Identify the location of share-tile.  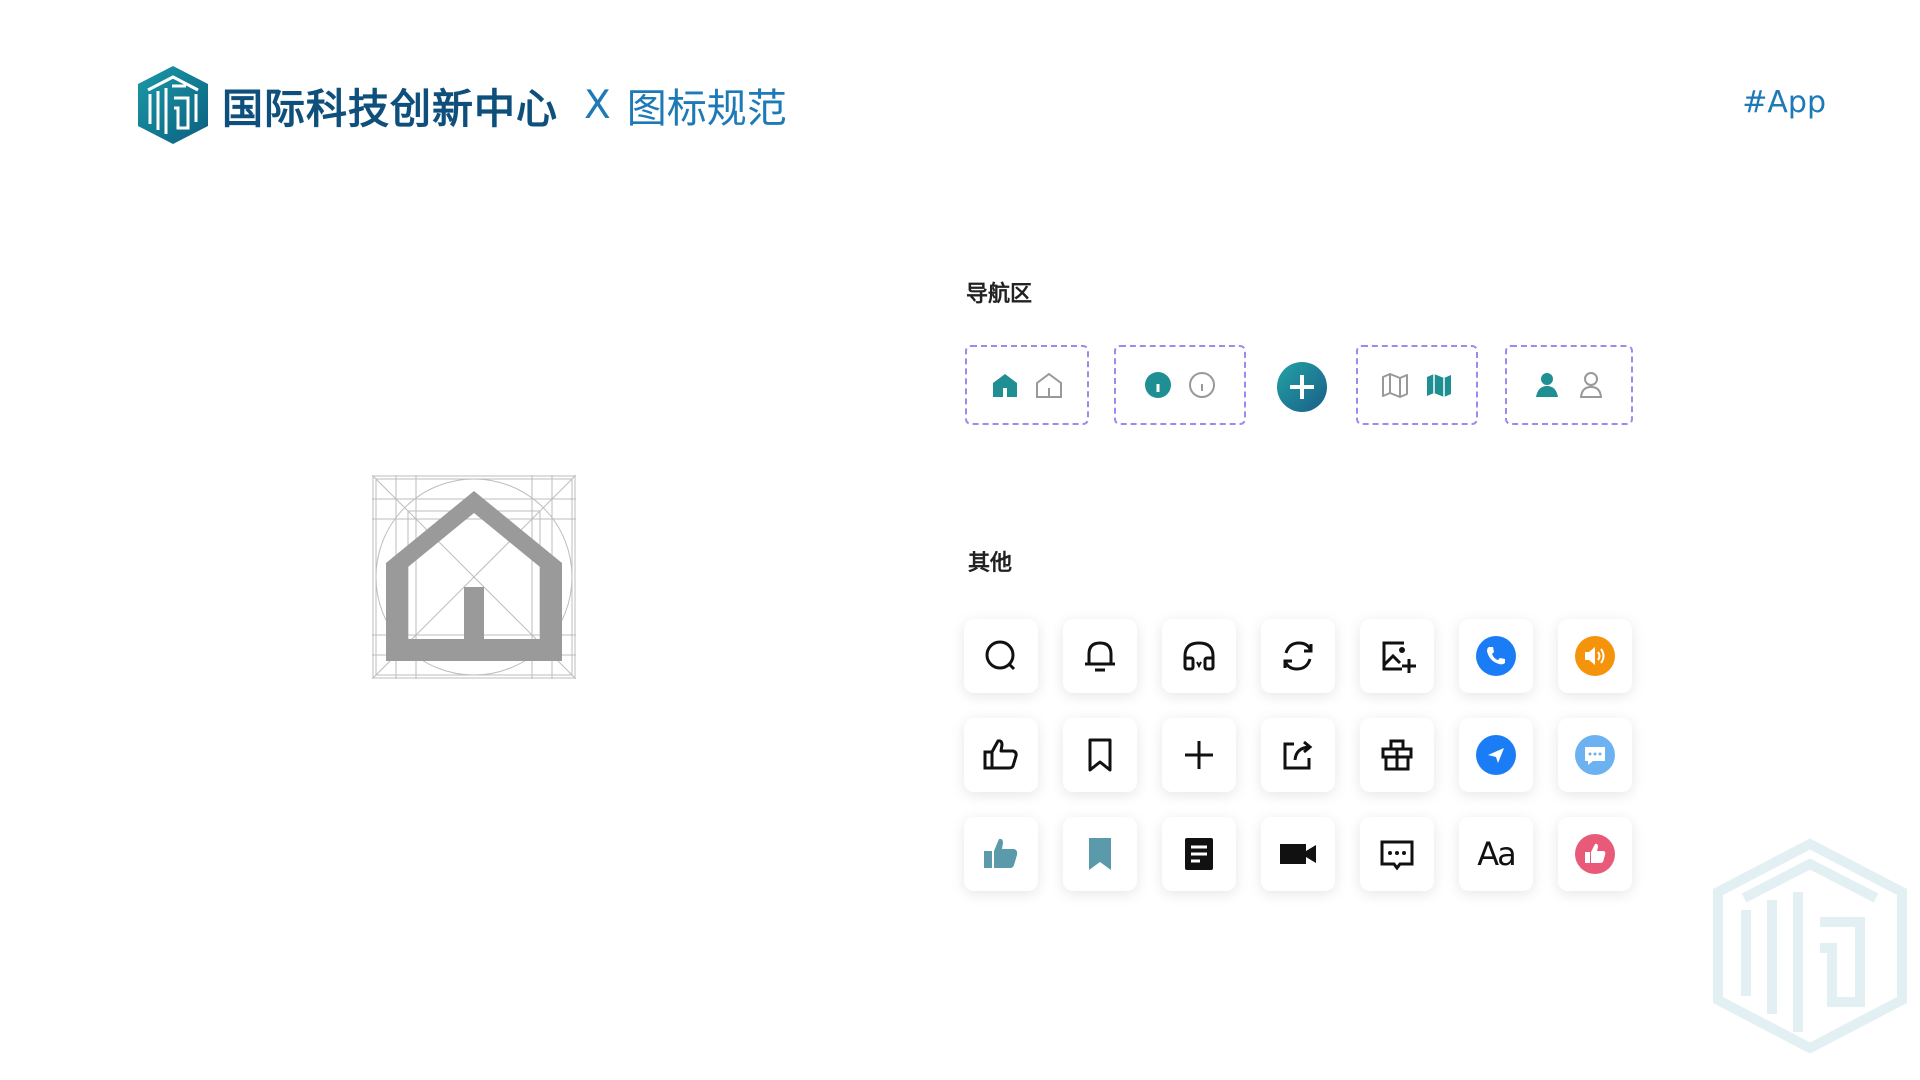
(1298, 755).